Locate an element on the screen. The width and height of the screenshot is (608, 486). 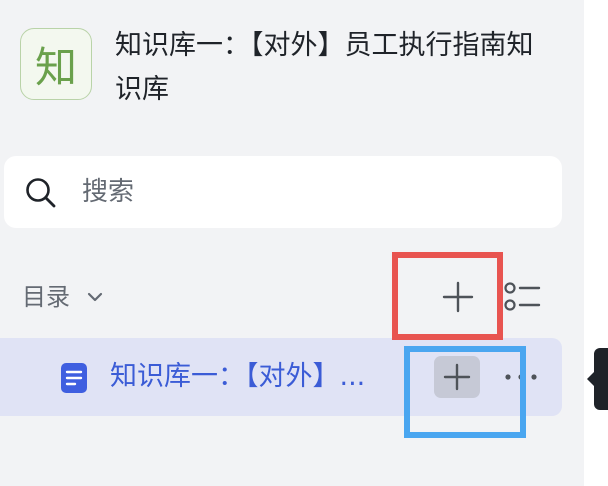
outline-icon is located at coordinates (522, 297).